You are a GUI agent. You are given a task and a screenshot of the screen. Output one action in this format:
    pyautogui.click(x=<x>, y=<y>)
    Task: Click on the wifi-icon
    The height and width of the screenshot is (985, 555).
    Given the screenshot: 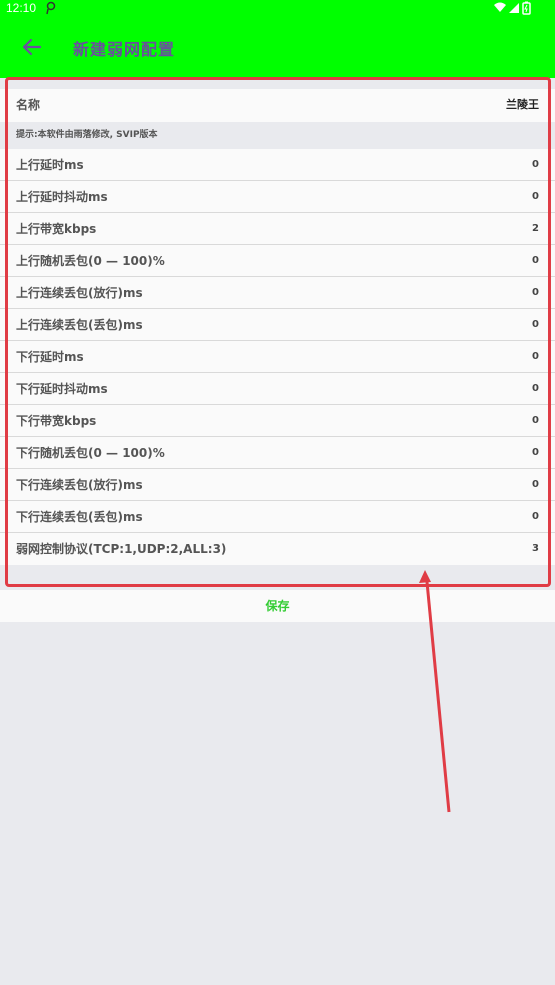 What is the action you would take?
    pyautogui.click(x=500, y=7)
    